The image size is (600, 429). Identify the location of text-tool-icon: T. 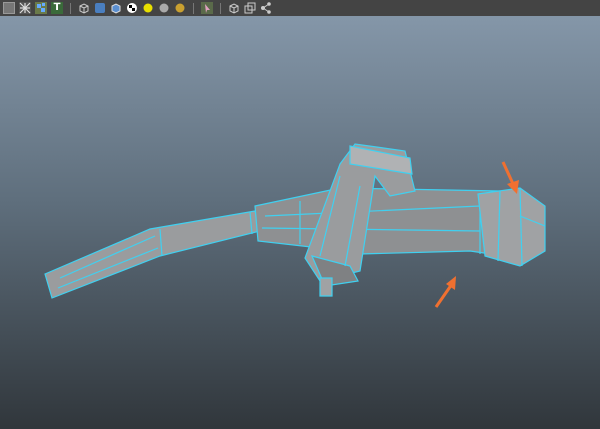
(57, 8).